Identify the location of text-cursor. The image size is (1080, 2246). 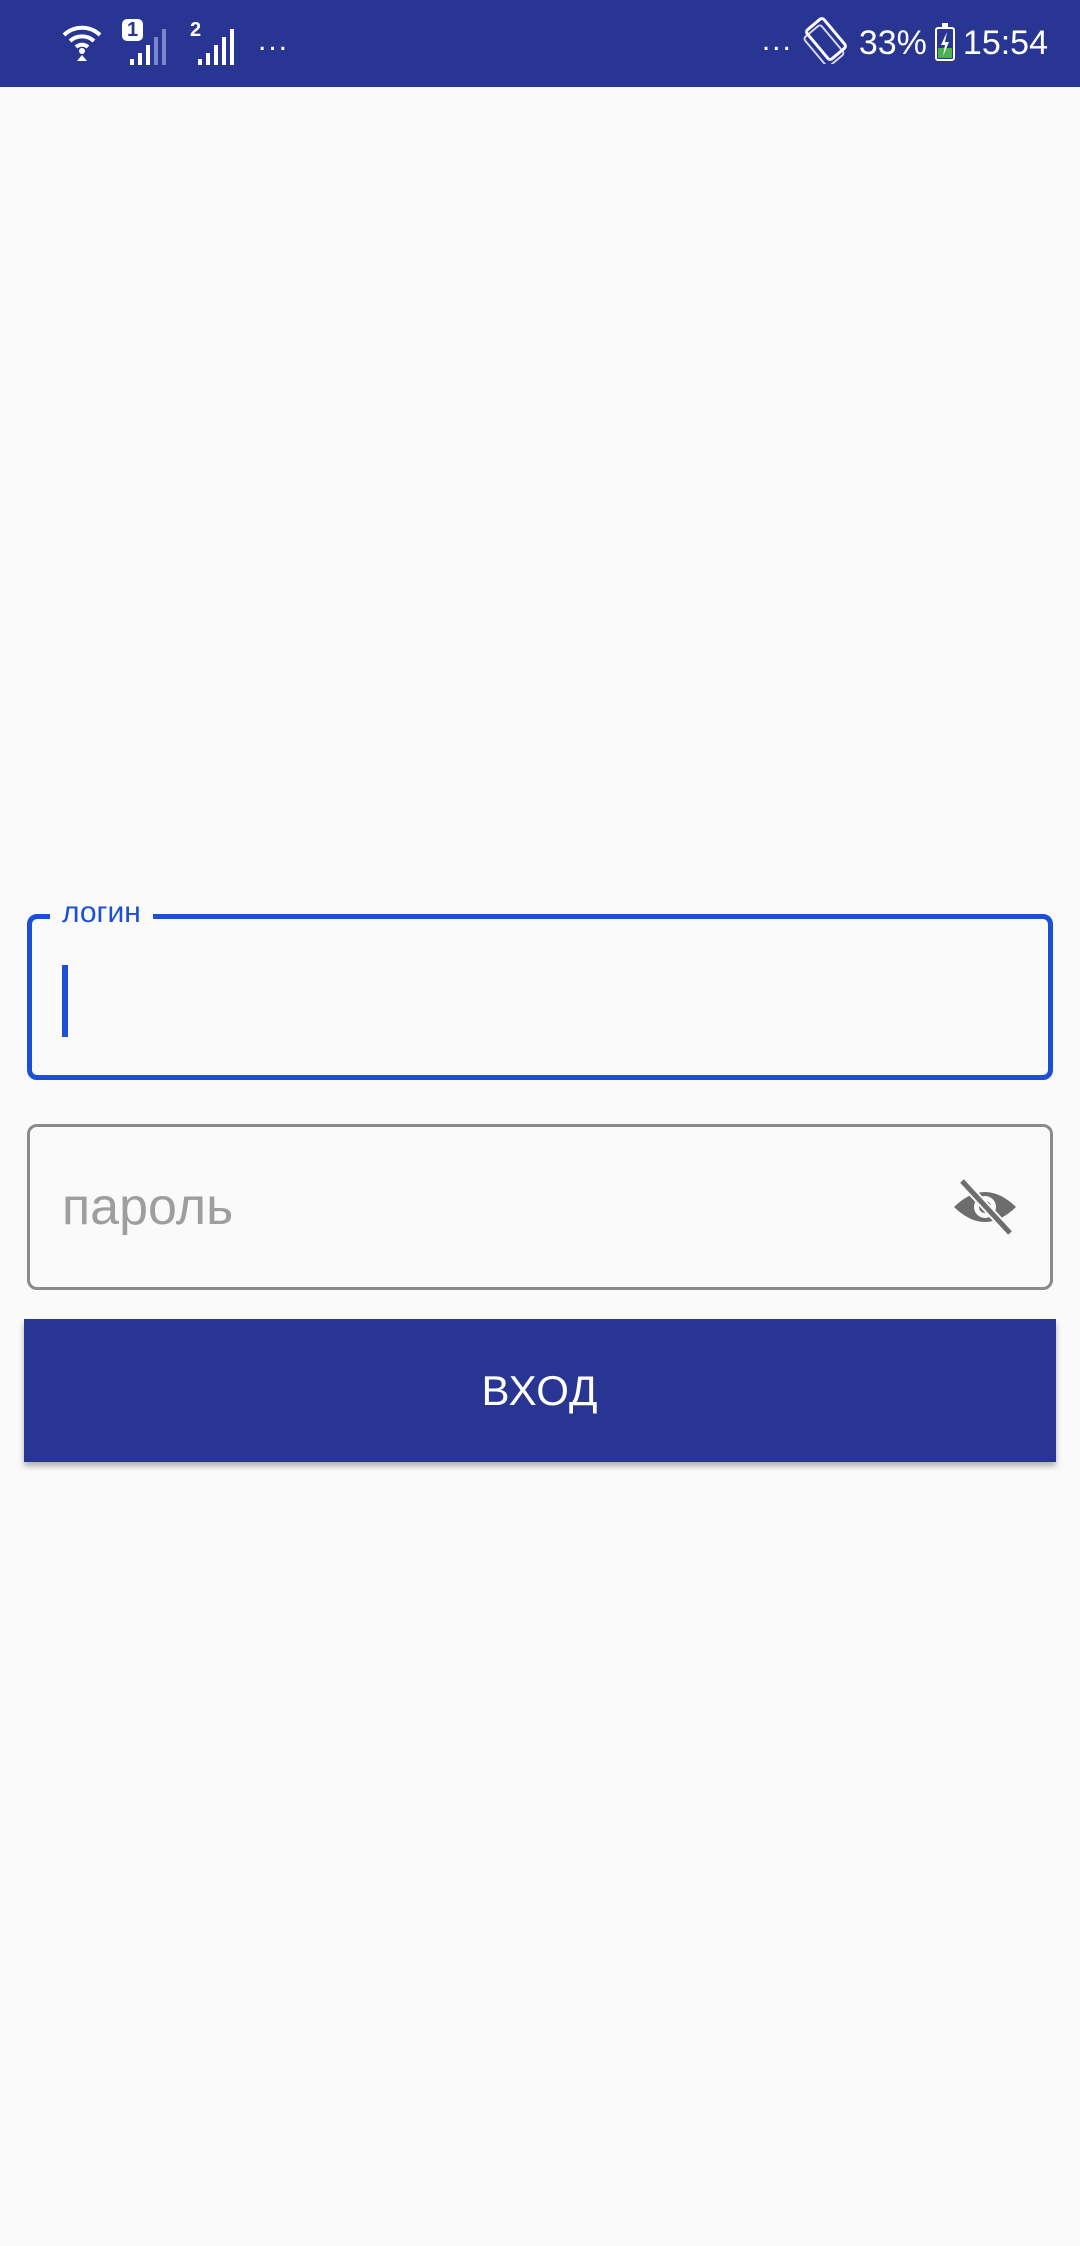
(65, 1001).